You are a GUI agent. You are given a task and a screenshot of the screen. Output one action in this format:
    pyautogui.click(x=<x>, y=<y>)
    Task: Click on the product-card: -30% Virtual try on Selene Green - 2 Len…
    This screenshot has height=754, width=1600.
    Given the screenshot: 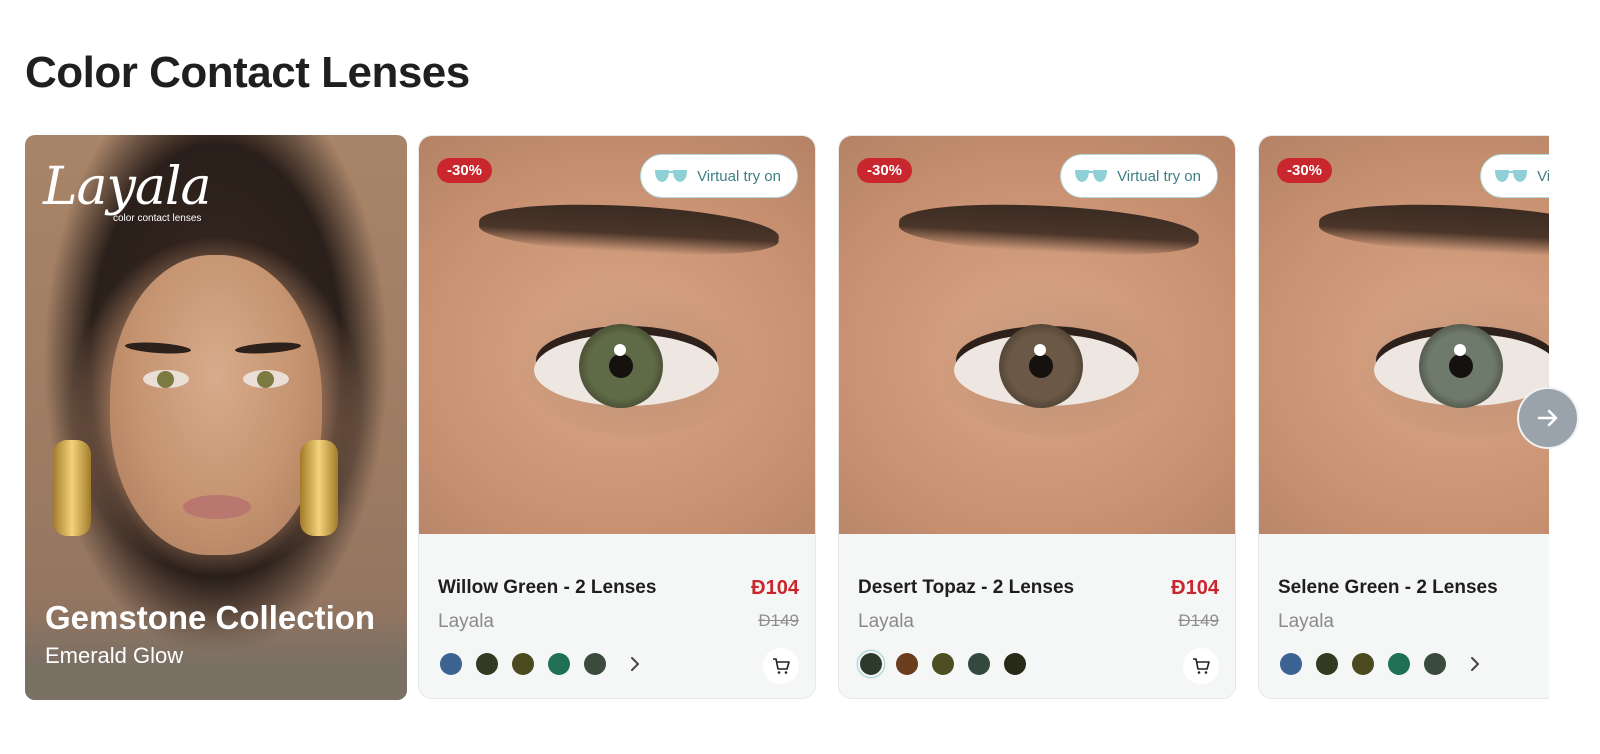 What is the action you would take?
    pyautogui.click(x=1403, y=417)
    